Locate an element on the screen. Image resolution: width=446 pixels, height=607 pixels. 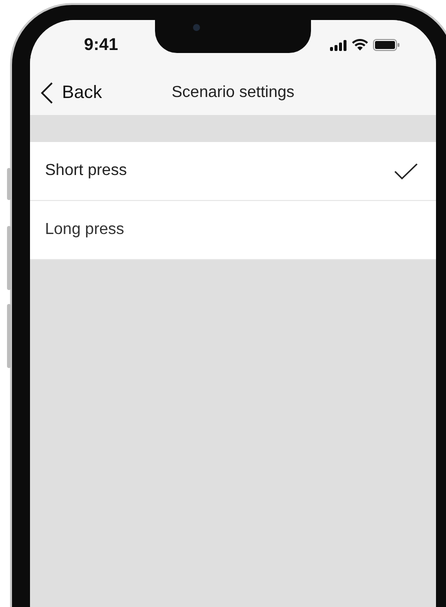
signal-icon is located at coordinates (338, 45).